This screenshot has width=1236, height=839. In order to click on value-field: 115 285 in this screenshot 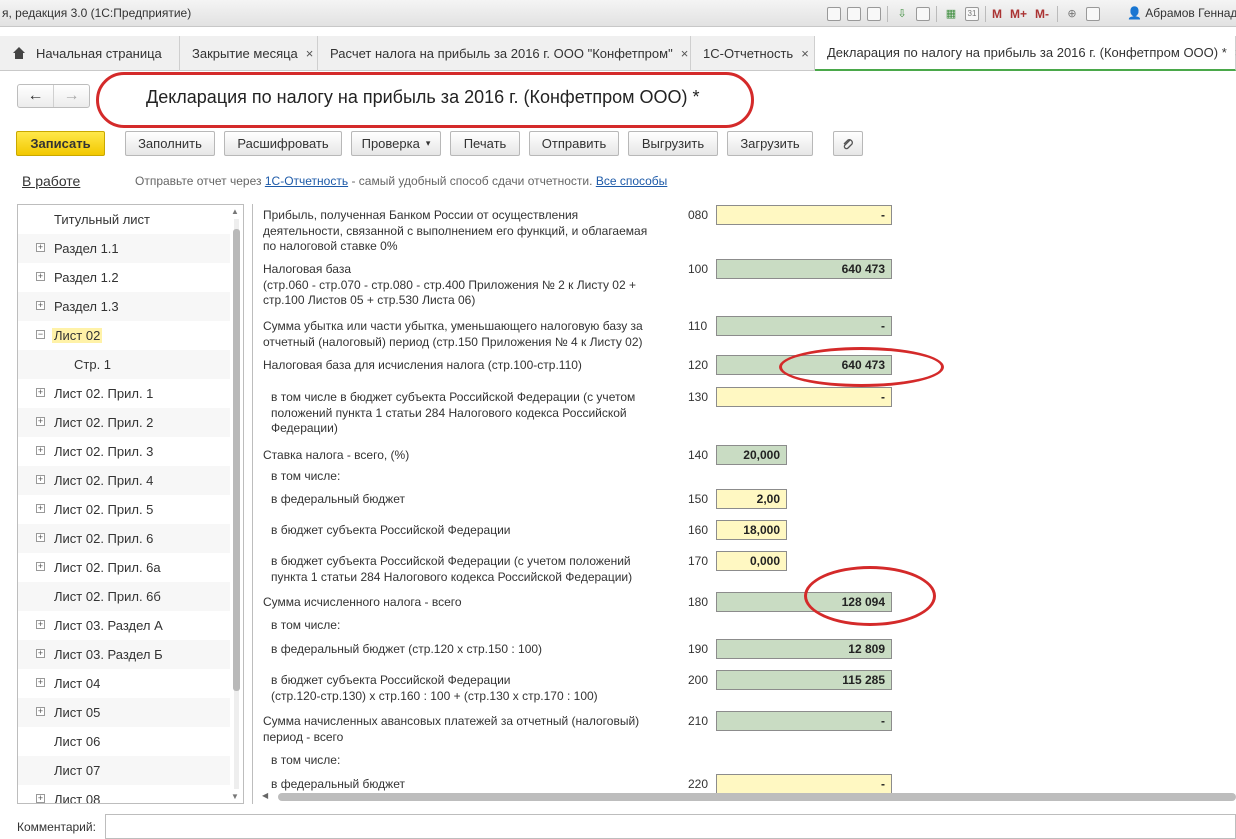, I will do `click(804, 680)`.